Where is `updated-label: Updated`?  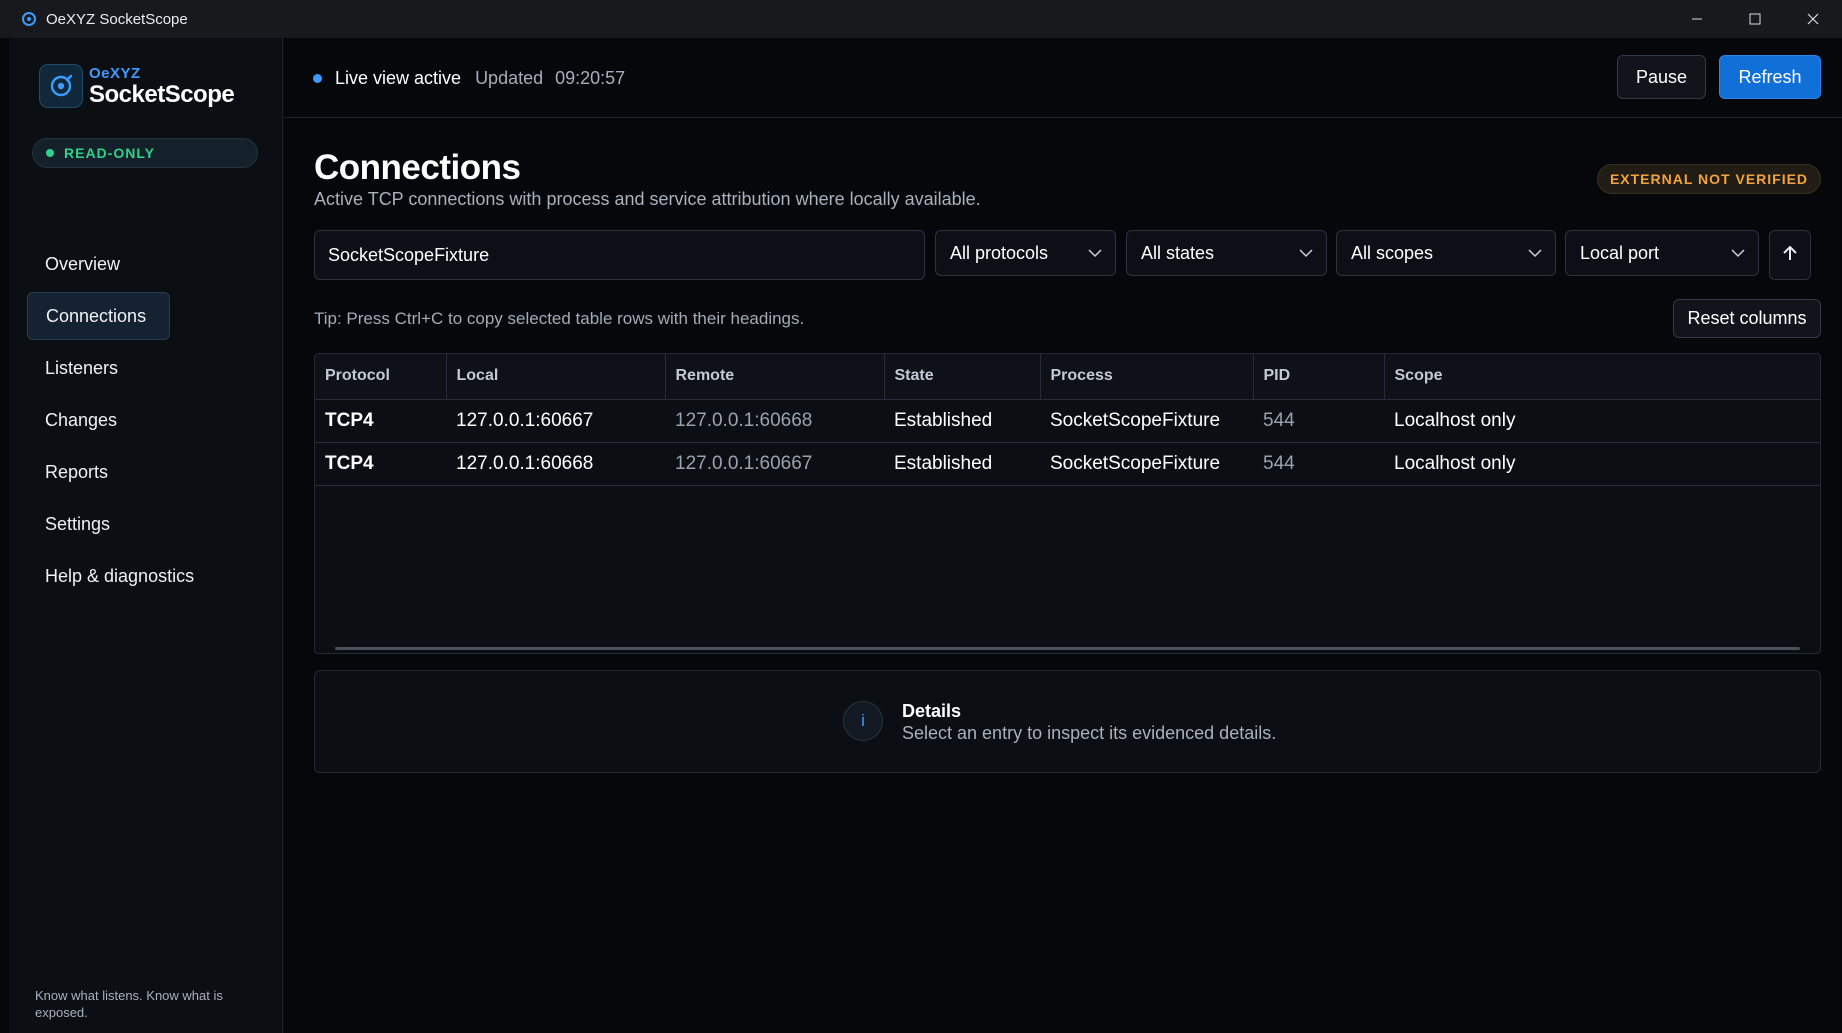 updated-label: Updated is located at coordinates (509, 78).